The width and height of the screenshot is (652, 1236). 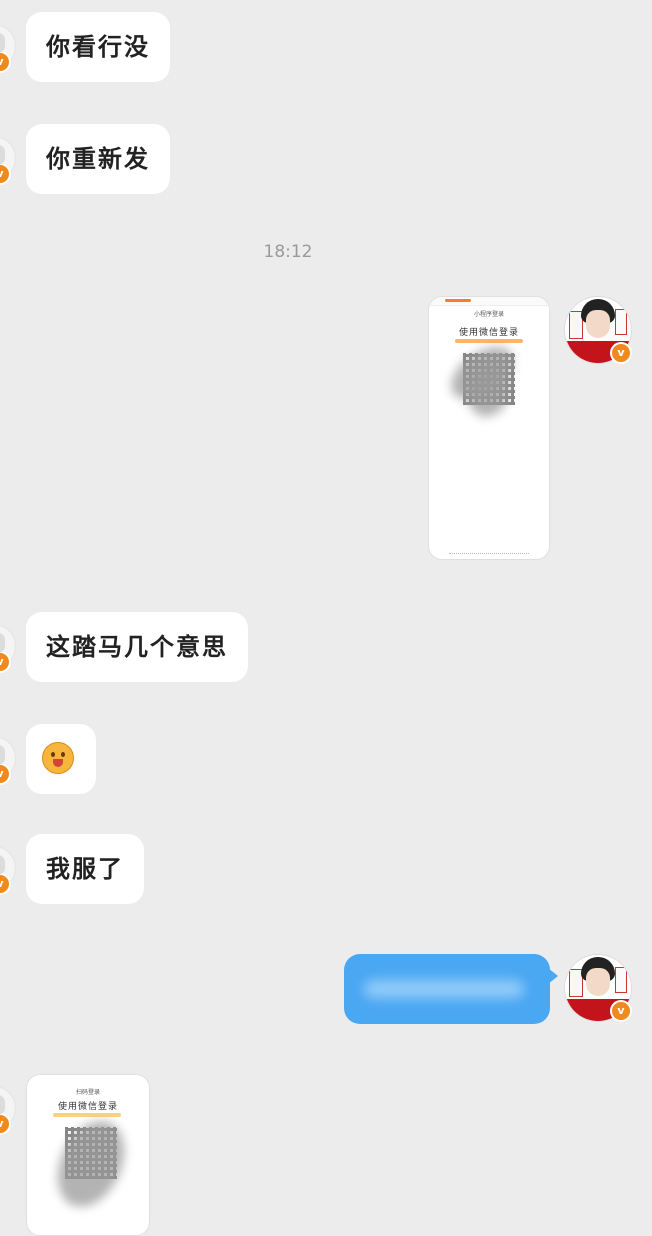 I want to click on screenshot-status-bar, so click(x=489, y=301).